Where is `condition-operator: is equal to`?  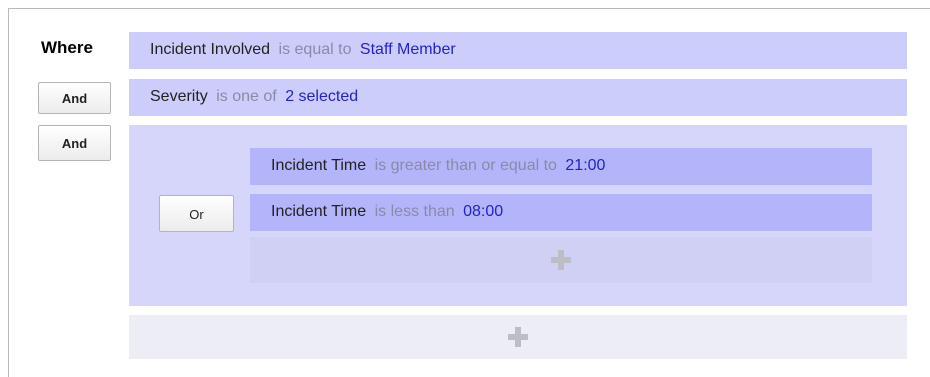
condition-operator: is equal to is located at coordinates (315, 49).